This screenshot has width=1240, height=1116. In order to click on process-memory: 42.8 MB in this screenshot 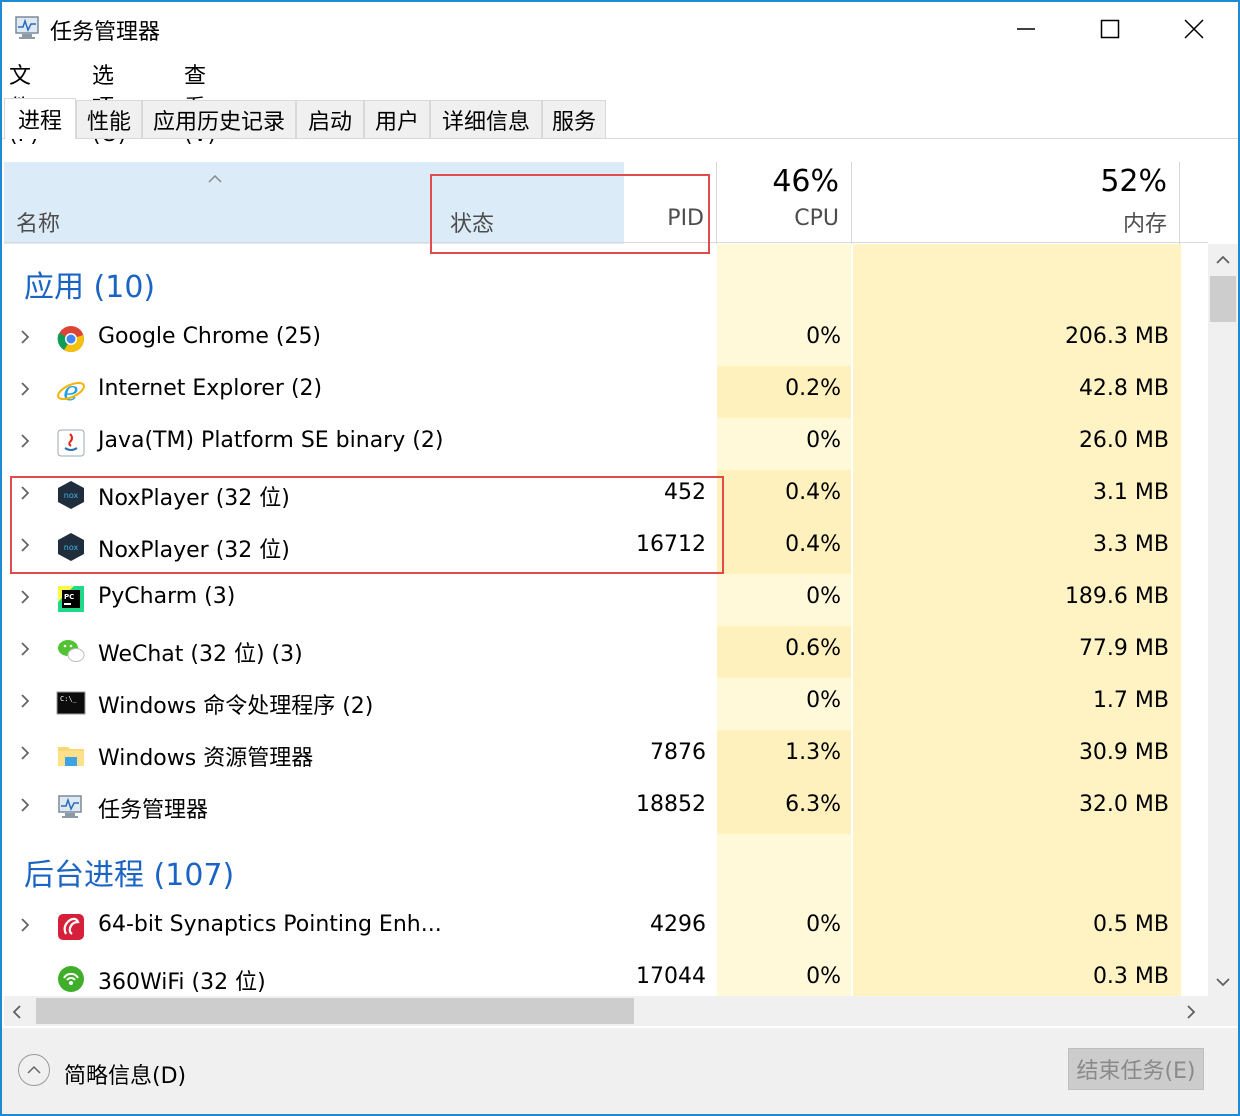, I will do `click(1123, 388)`.